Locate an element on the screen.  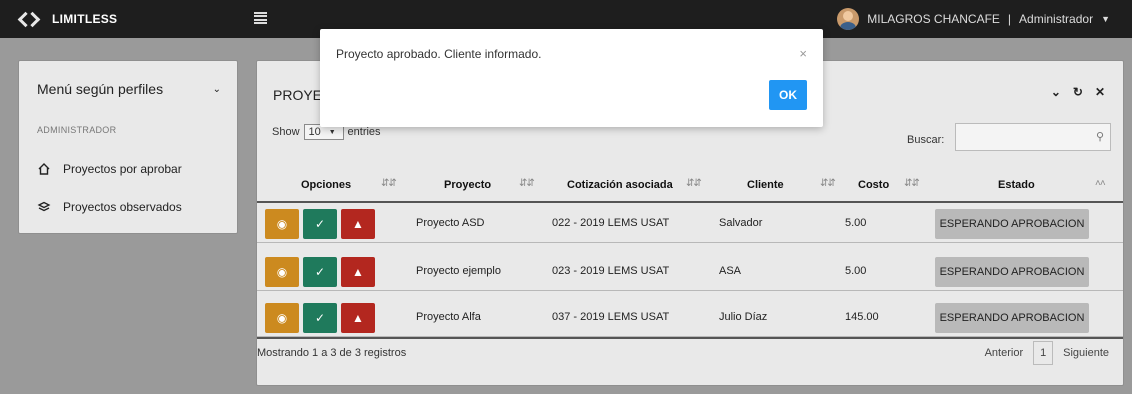
cell-proyecto: Proyecto ASD is located at coordinates (450, 223).